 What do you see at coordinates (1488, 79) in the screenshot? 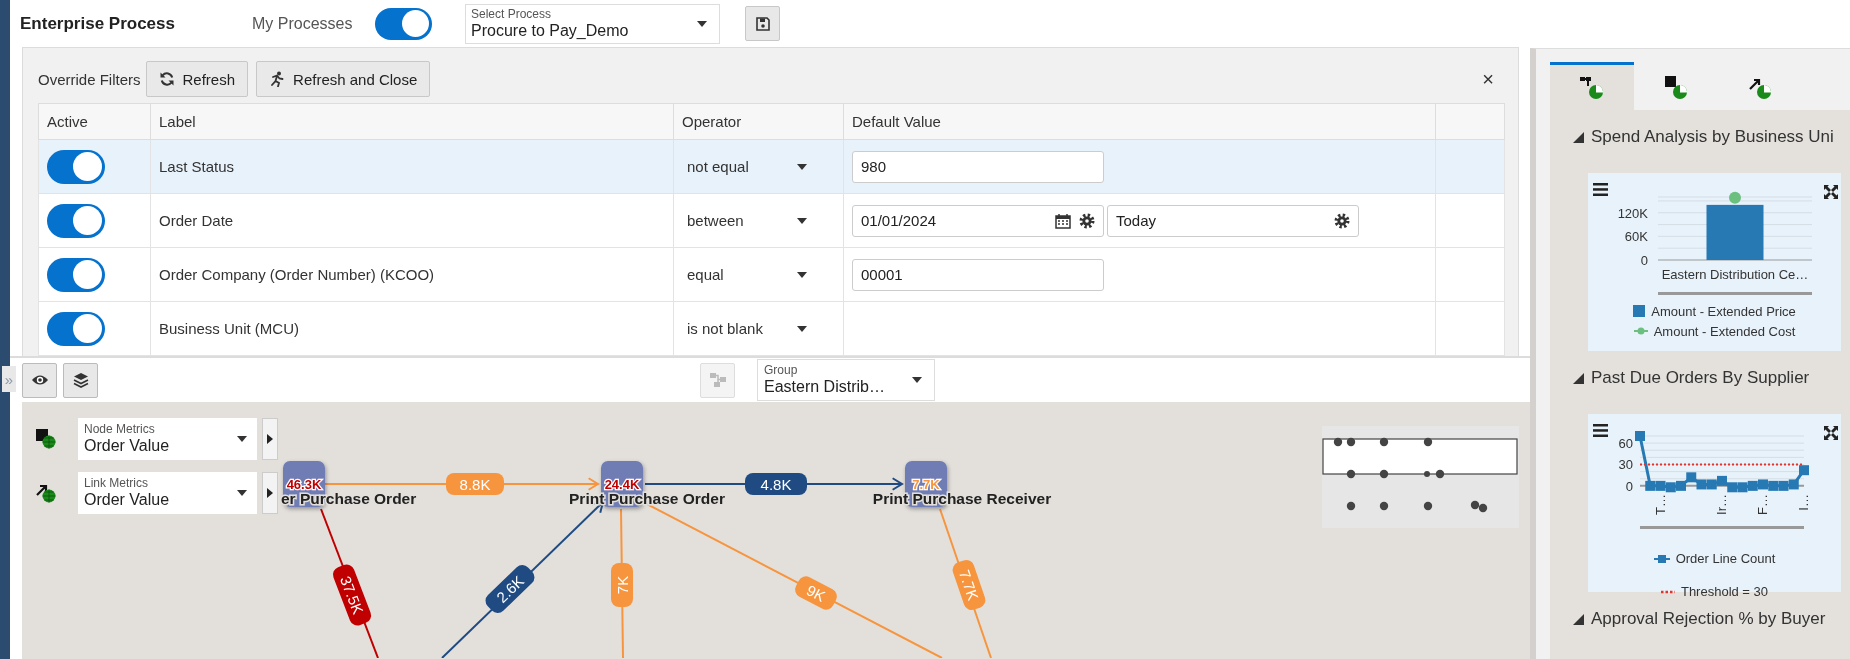
I see `close-button: ×` at bounding box center [1488, 79].